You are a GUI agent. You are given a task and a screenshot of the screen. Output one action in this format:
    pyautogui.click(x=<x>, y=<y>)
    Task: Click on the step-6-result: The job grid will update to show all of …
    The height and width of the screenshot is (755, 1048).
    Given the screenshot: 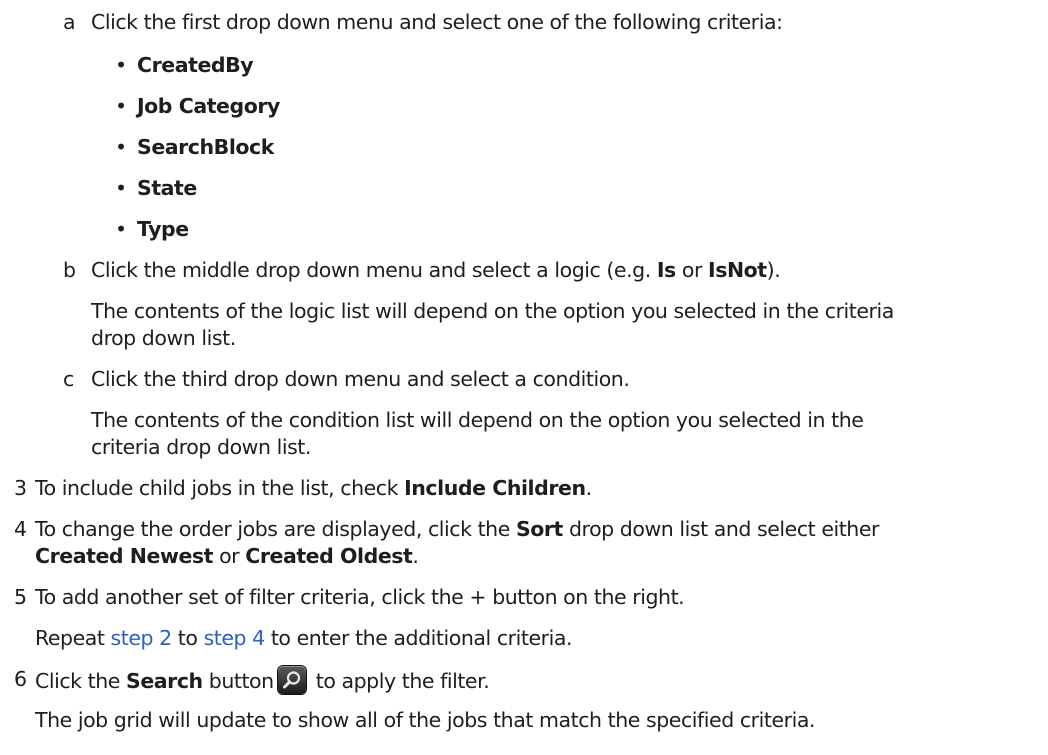 What is the action you would take?
    pyautogui.click(x=425, y=720)
    